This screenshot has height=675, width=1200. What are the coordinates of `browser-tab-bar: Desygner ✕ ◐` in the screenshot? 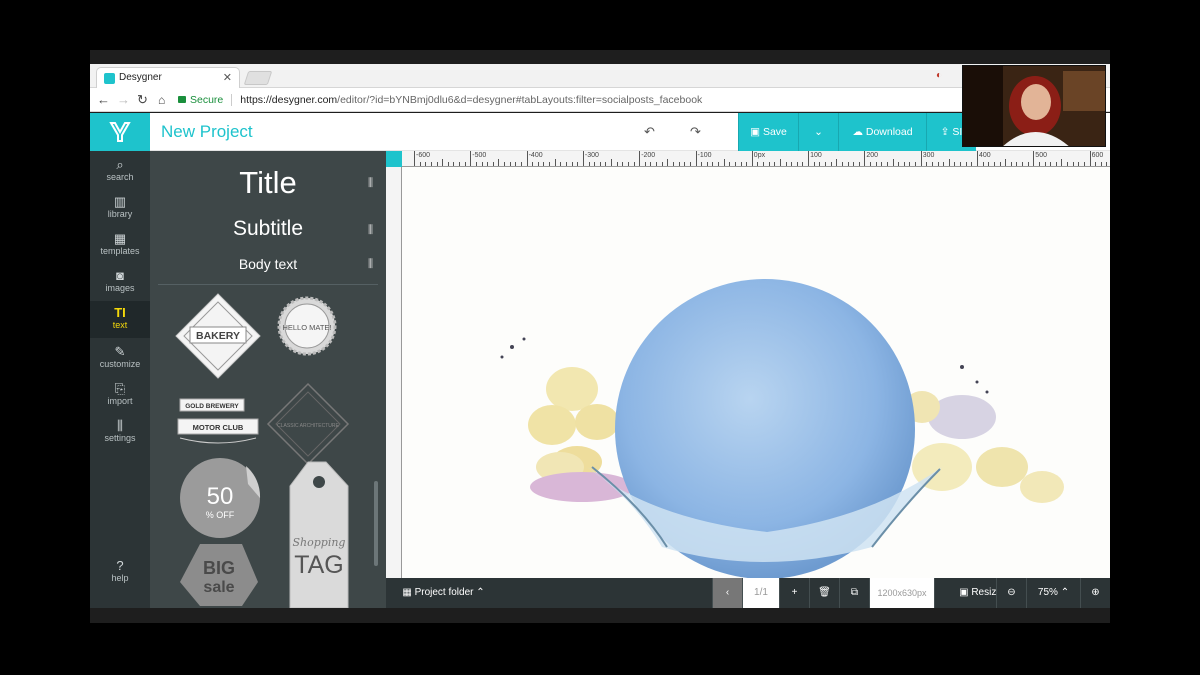 It's located at (600, 76).